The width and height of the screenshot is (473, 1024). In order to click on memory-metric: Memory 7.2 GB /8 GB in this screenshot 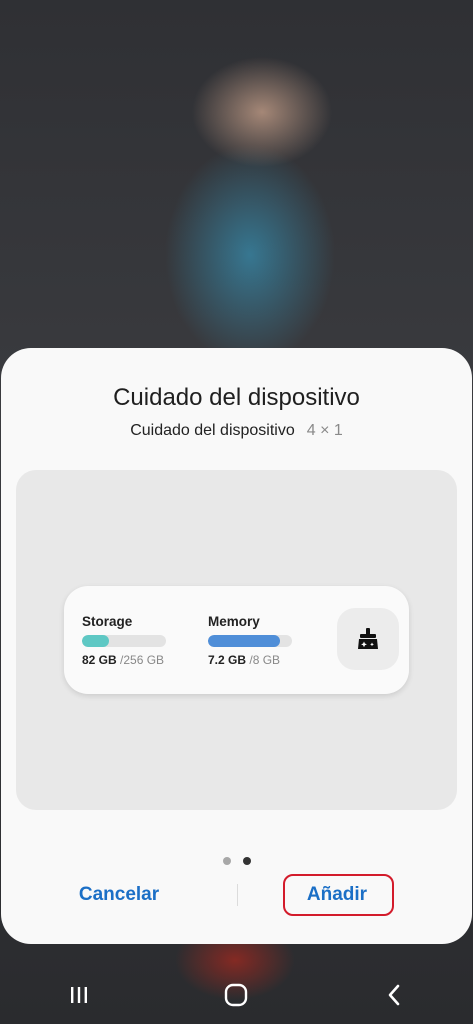, I will do `click(250, 640)`.